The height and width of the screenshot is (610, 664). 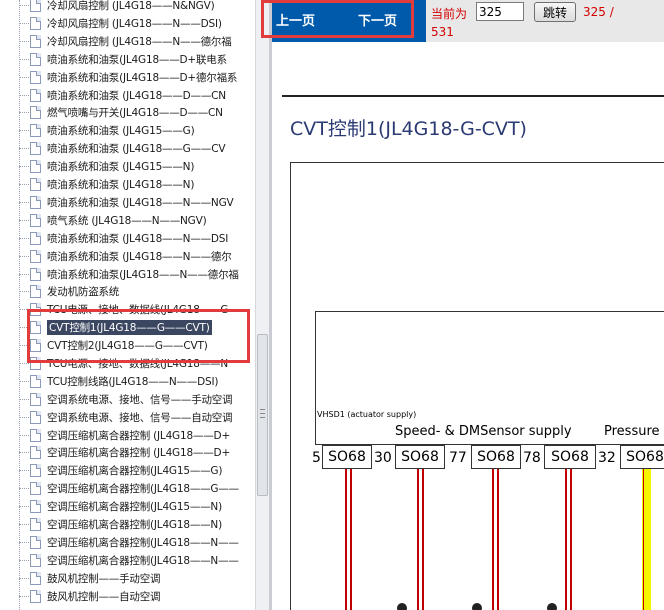 I want to click on tree-item: 空调压缩机离合器控制(JL4G18——N), so click(x=142, y=524).